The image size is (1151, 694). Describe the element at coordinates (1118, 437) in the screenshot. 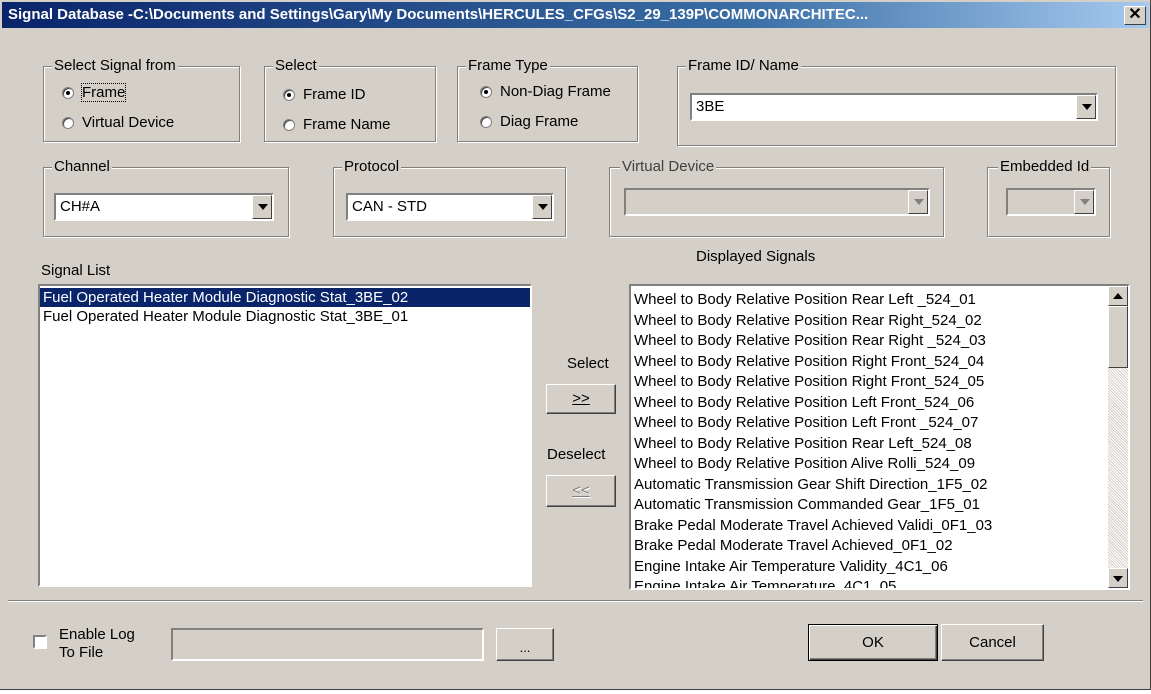

I see `vertical-scrollbar` at that location.